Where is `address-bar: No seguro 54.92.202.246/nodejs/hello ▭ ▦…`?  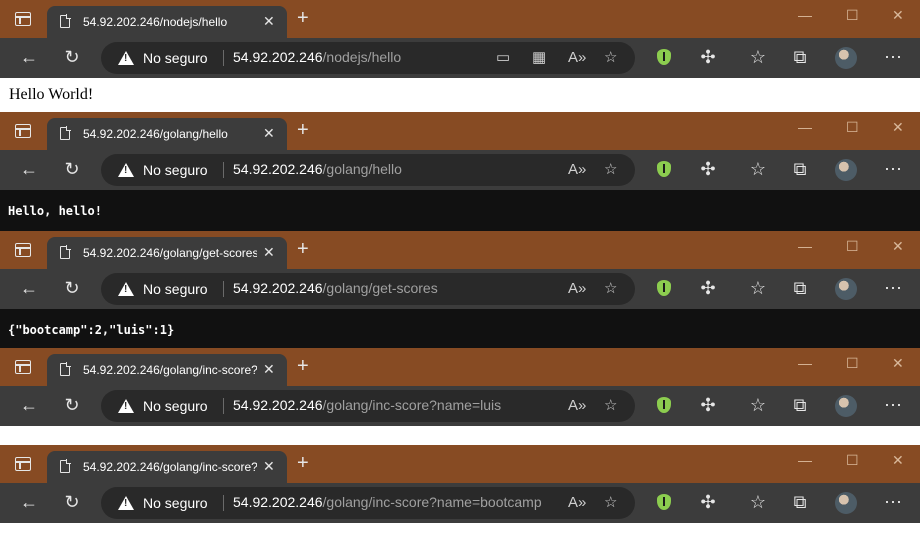
address-bar: No seguro 54.92.202.246/nodejs/hello ▭ ▦… is located at coordinates (368, 58).